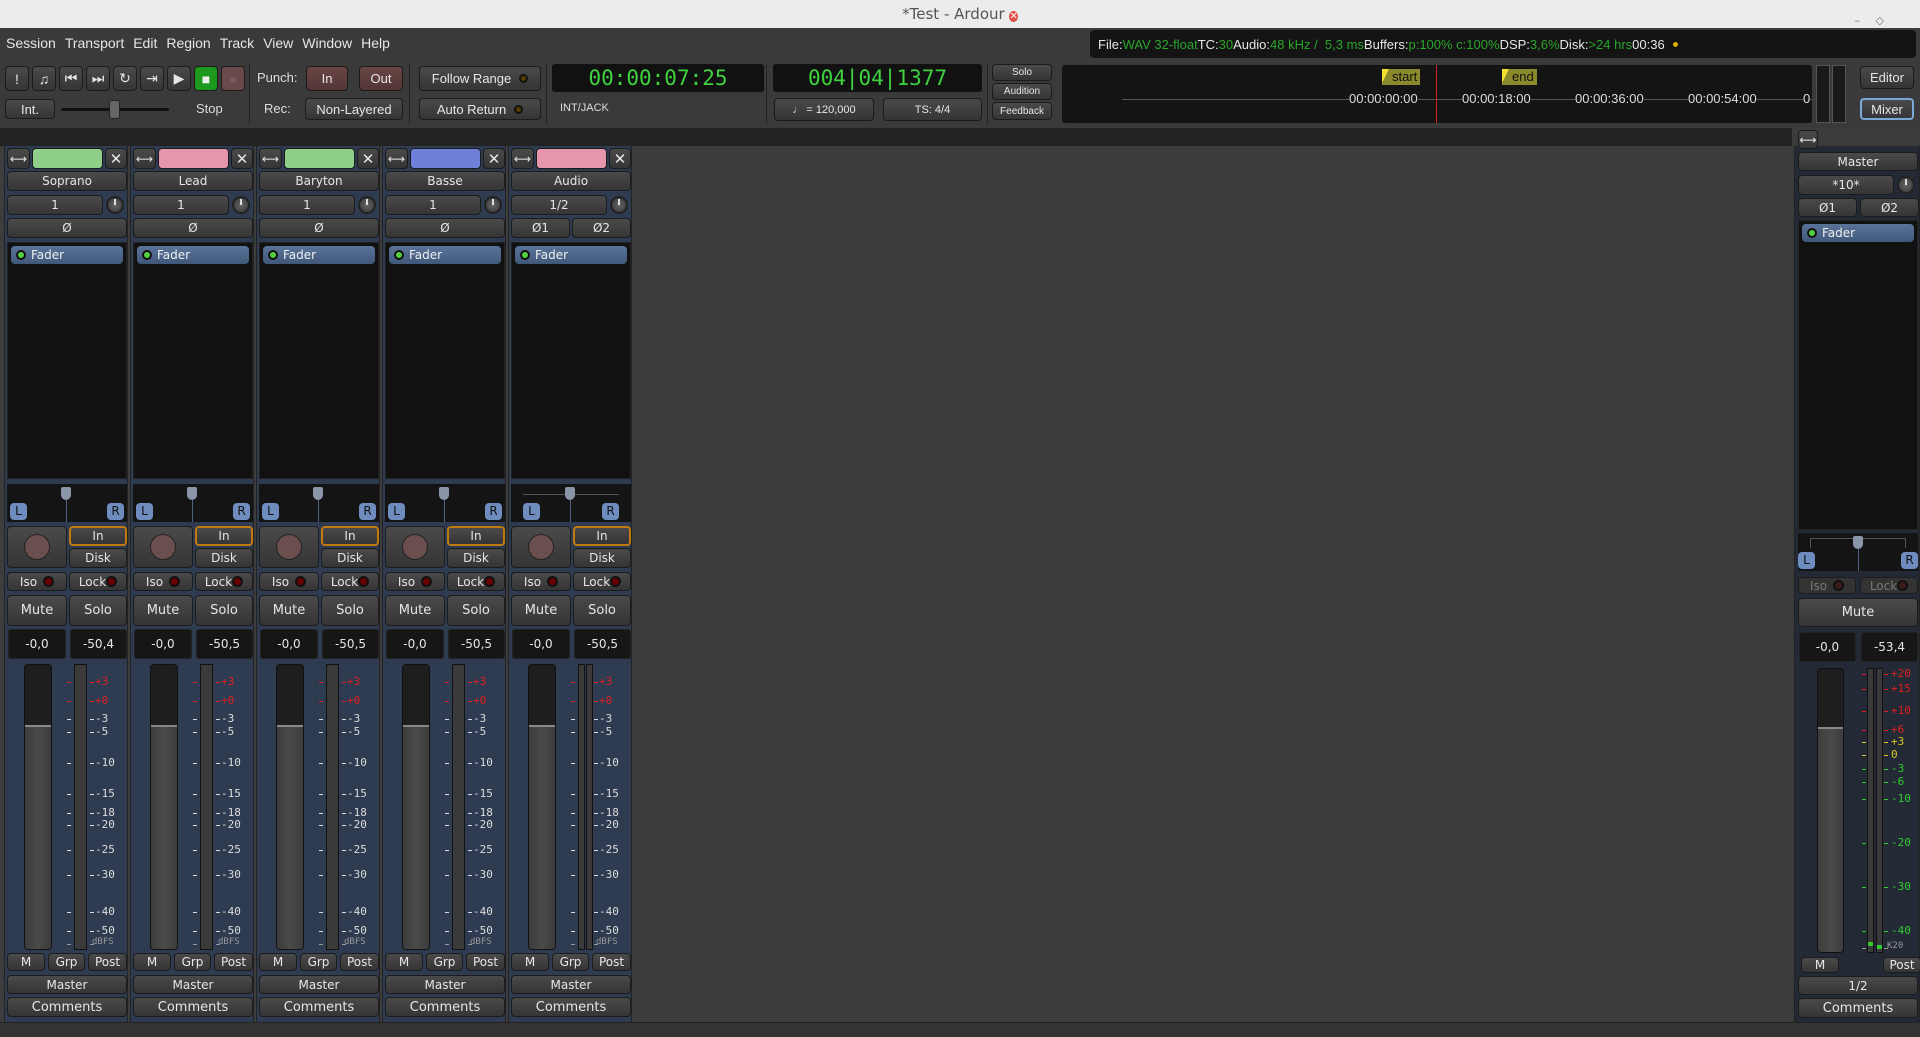 The width and height of the screenshot is (1920, 1037). Describe the element at coordinates (193, 984) in the screenshot. I see `output-button: Master` at that location.